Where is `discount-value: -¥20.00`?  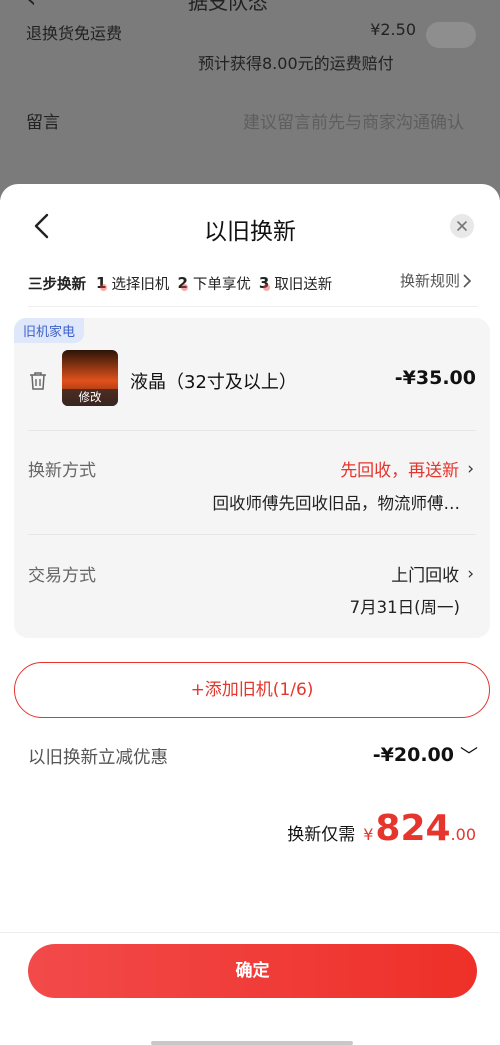
discount-value: -¥20.00 is located at coordinates (413, 755).